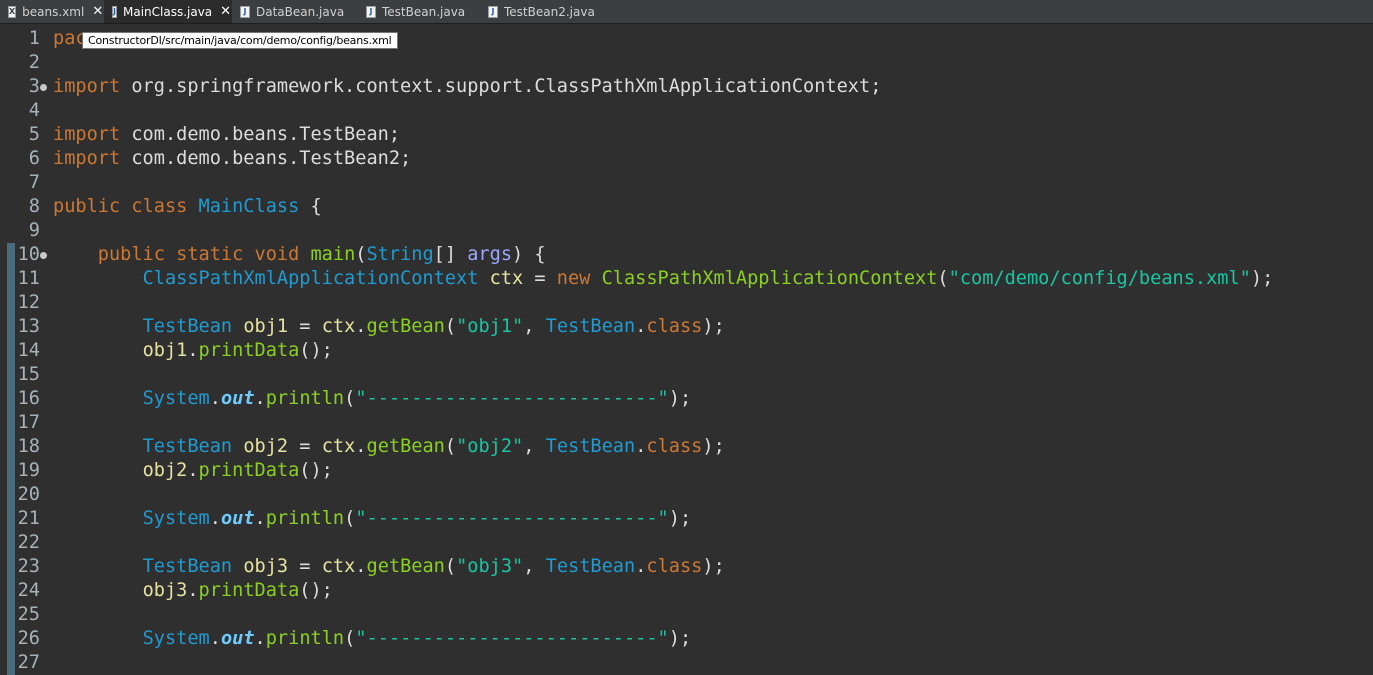  I want to click on tab-label: beans.xml, so click(53, 11).